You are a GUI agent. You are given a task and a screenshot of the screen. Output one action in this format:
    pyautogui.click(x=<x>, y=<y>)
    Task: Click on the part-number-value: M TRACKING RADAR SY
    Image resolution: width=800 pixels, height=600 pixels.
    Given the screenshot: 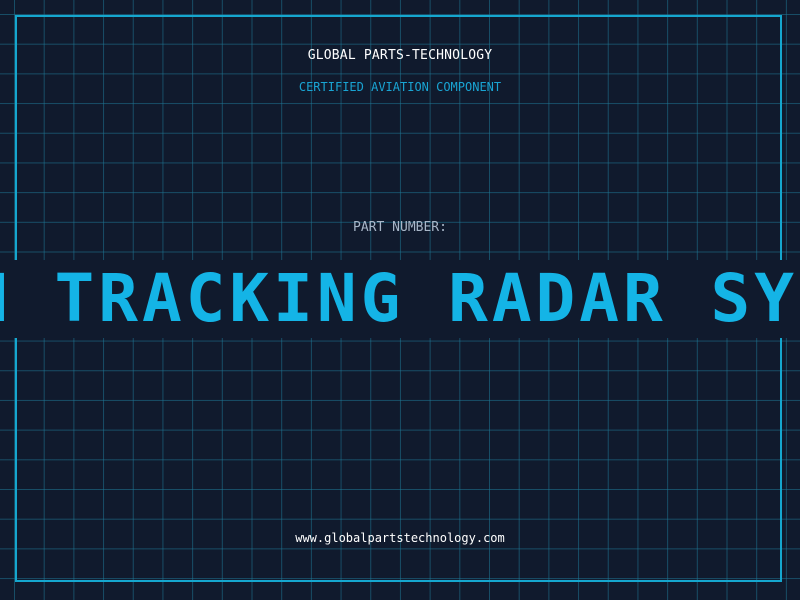 What is the action you would take?
    pyautogui.click(x=399, y=298)
    